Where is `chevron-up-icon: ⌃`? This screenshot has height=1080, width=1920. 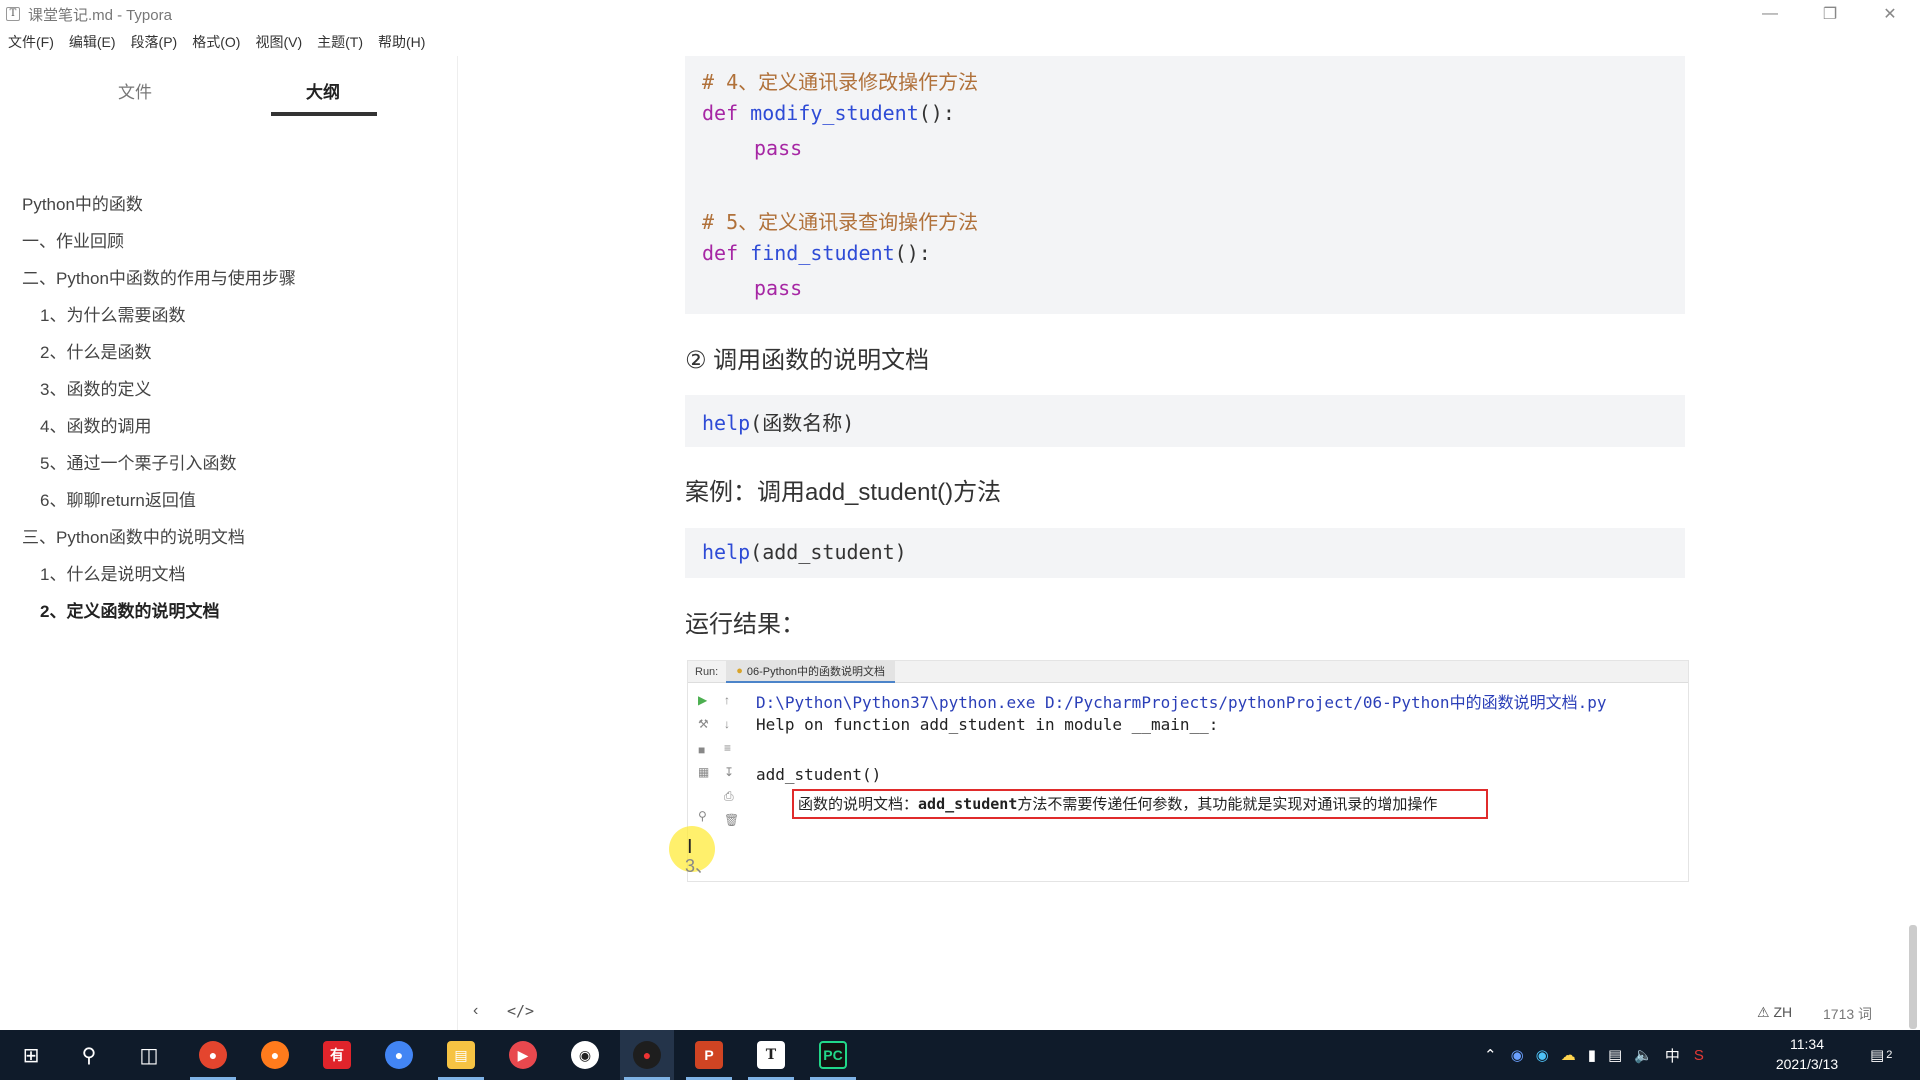
chevron-up-icon: ⌃ is located at coordinates (1490, 1055).